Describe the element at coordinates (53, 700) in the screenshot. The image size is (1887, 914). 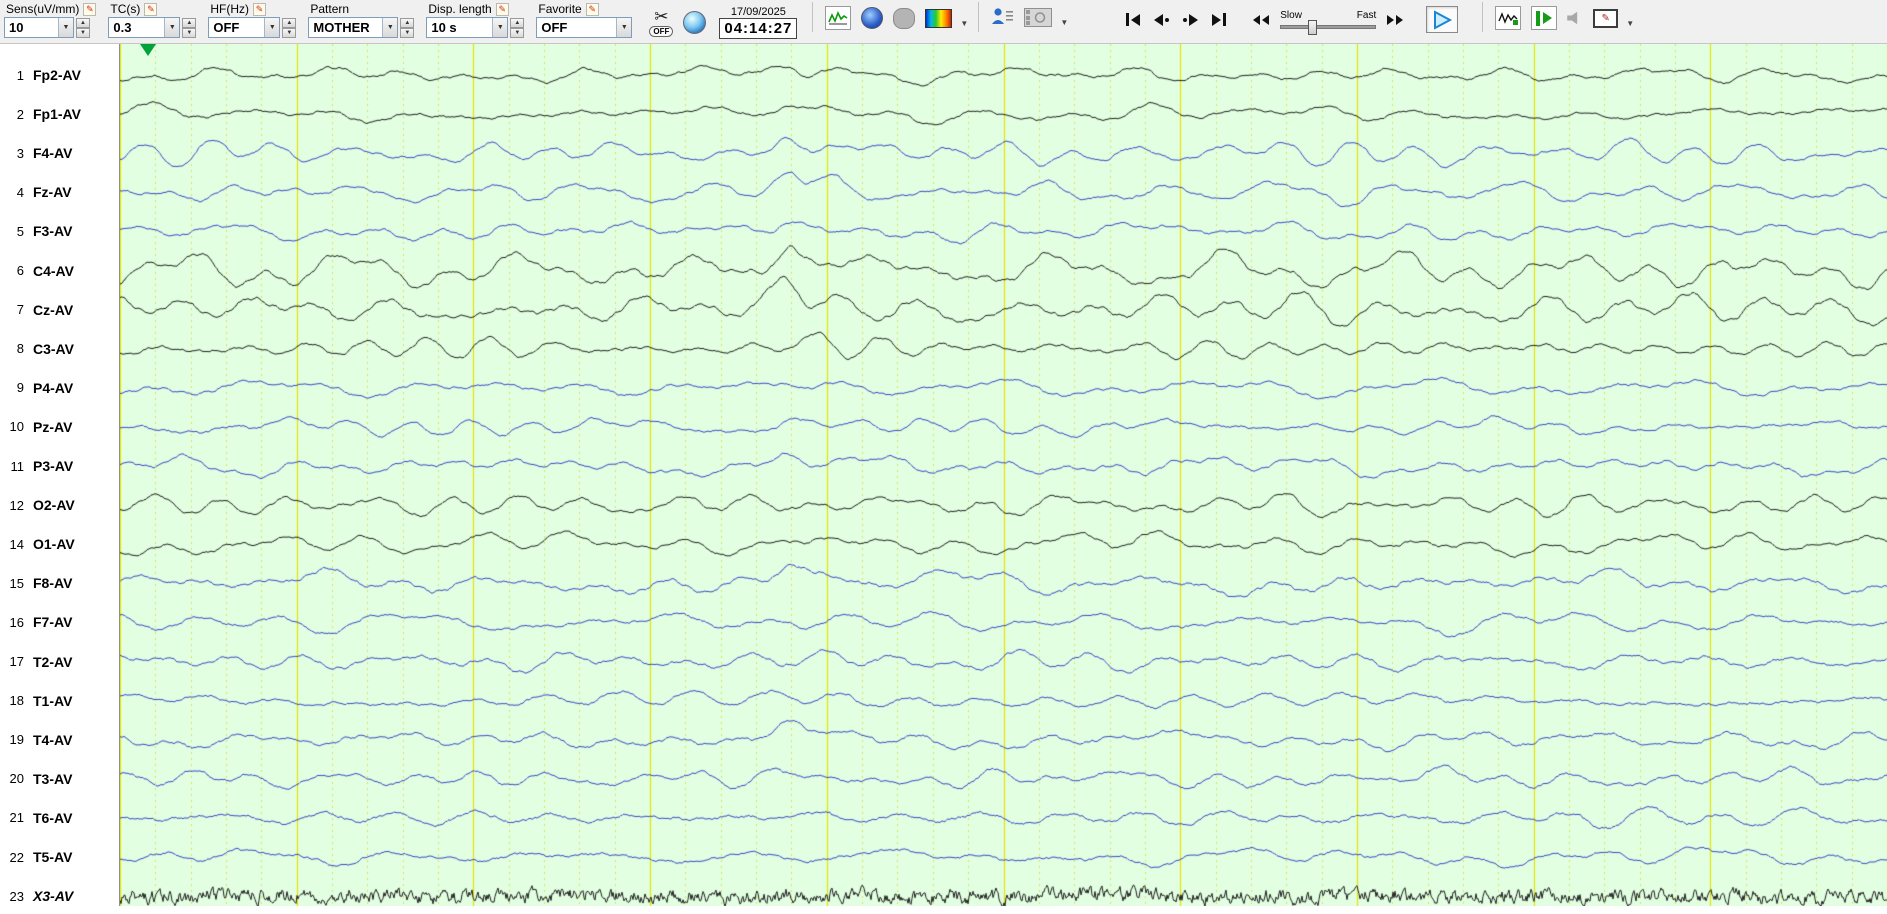
I see `channel-label: T1-AV` at that location.